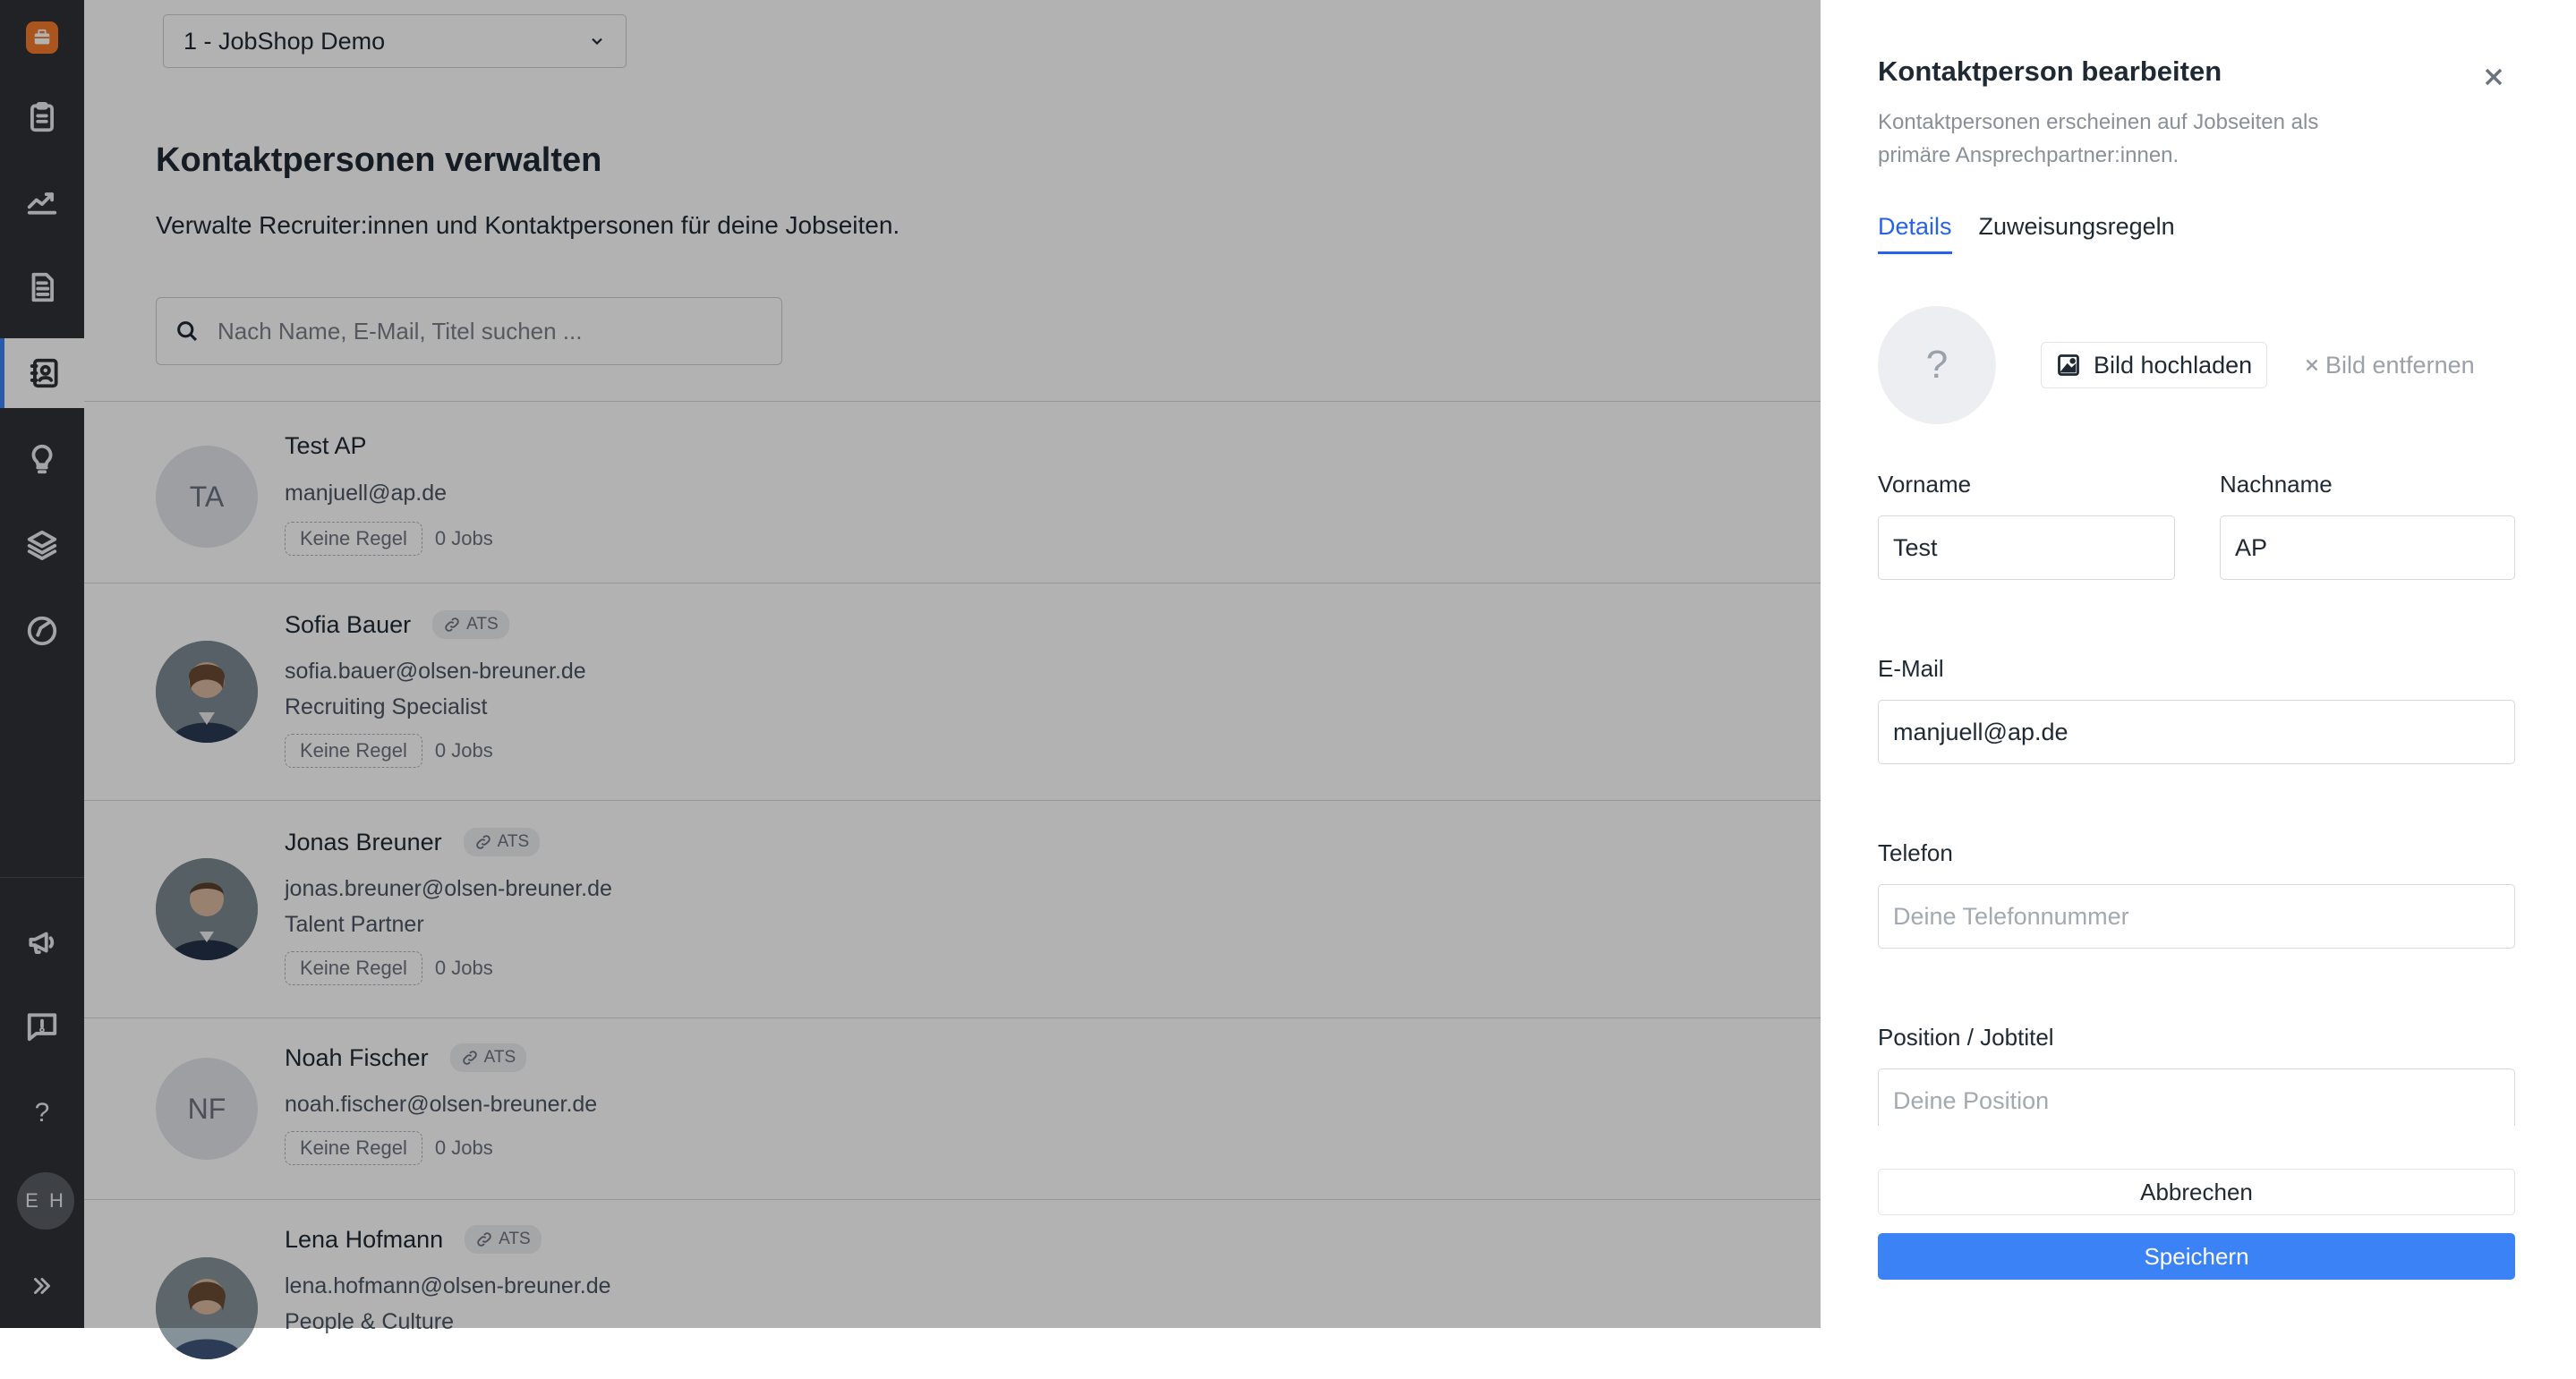 The image size is (2576, 1379). I want to click on vorname-label: Vorname, so click(1925, 484).